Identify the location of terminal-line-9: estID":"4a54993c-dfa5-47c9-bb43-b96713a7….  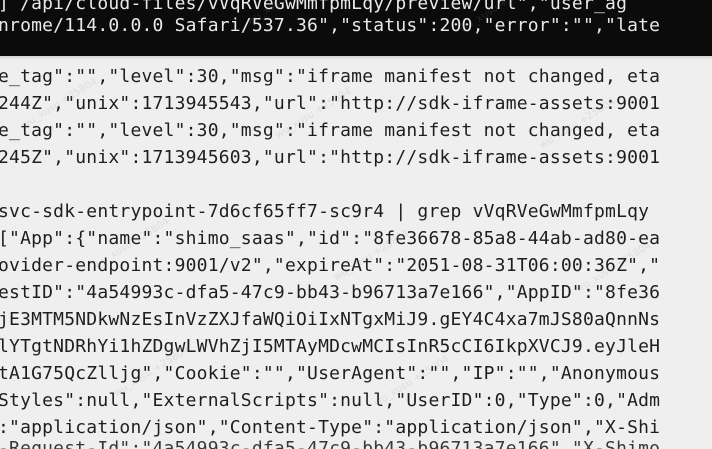
(330, 292).